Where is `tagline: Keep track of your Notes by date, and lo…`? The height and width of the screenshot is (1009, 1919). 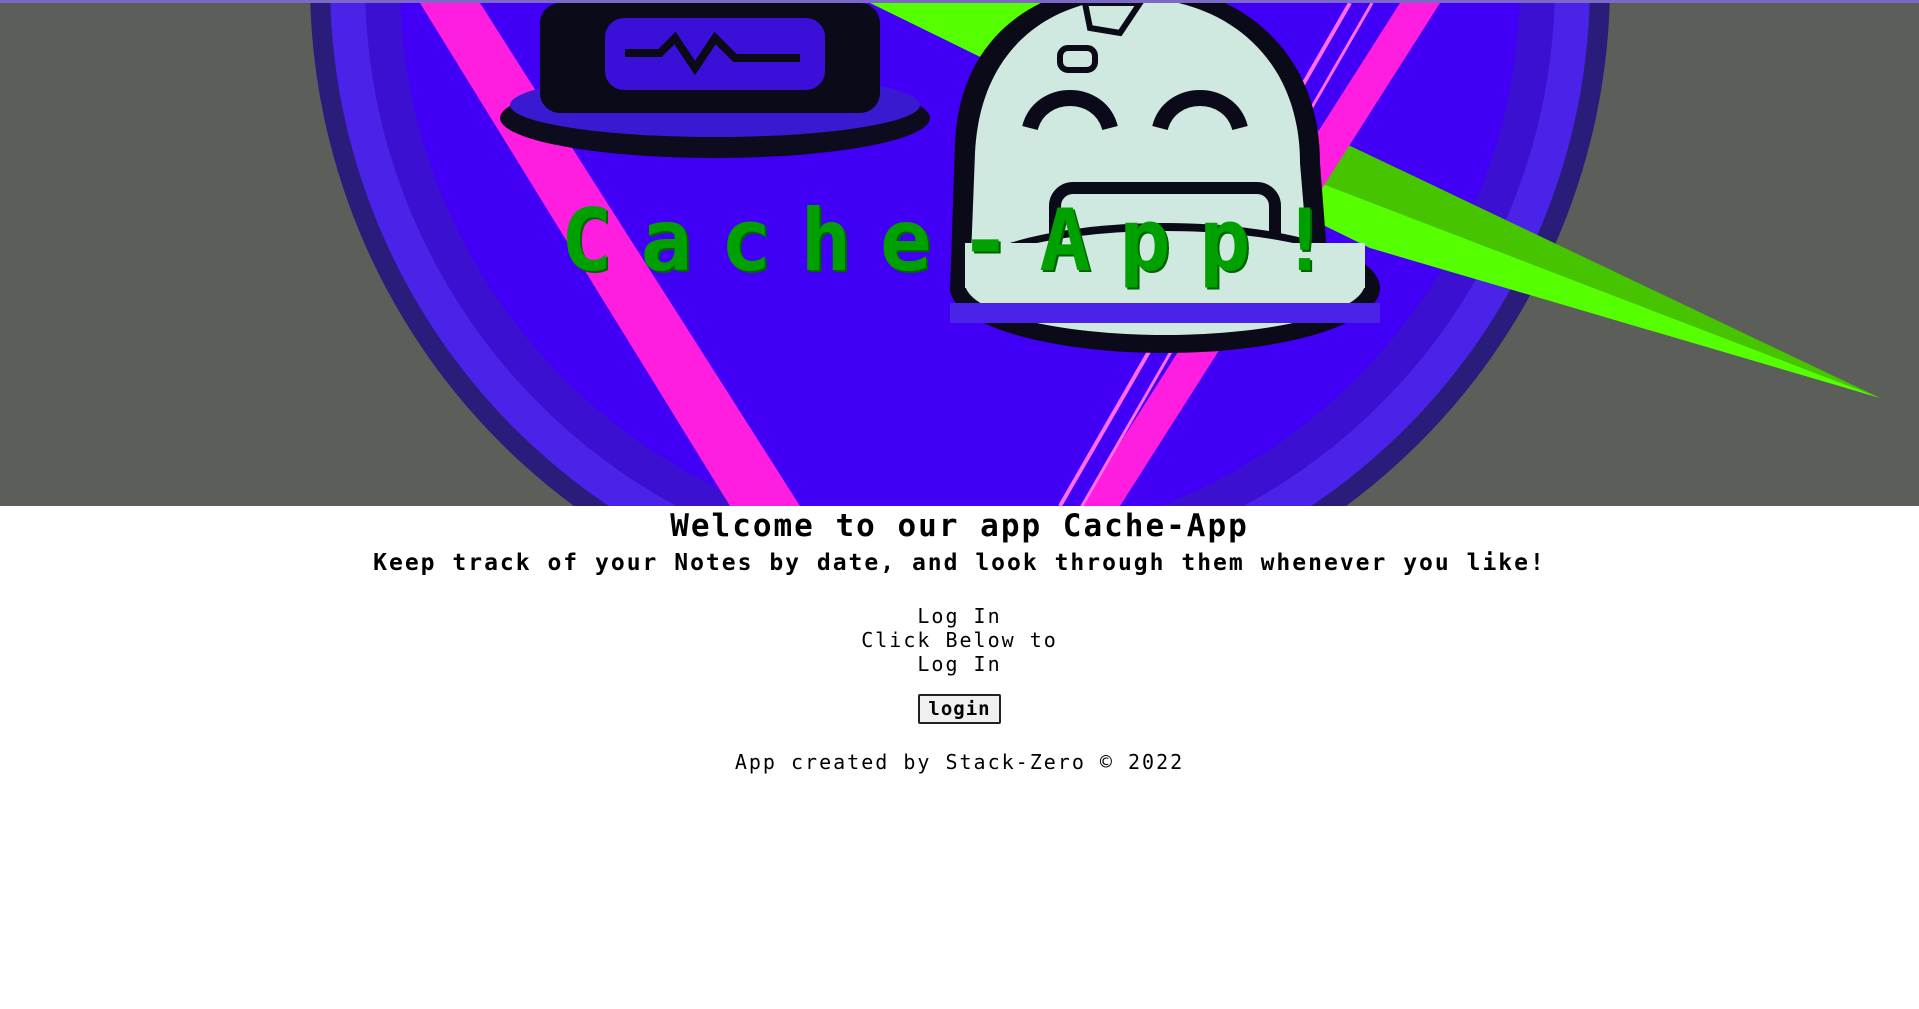 tagline: Keep track of your Notes by date, and lo… is located at coordinates (959, 563).